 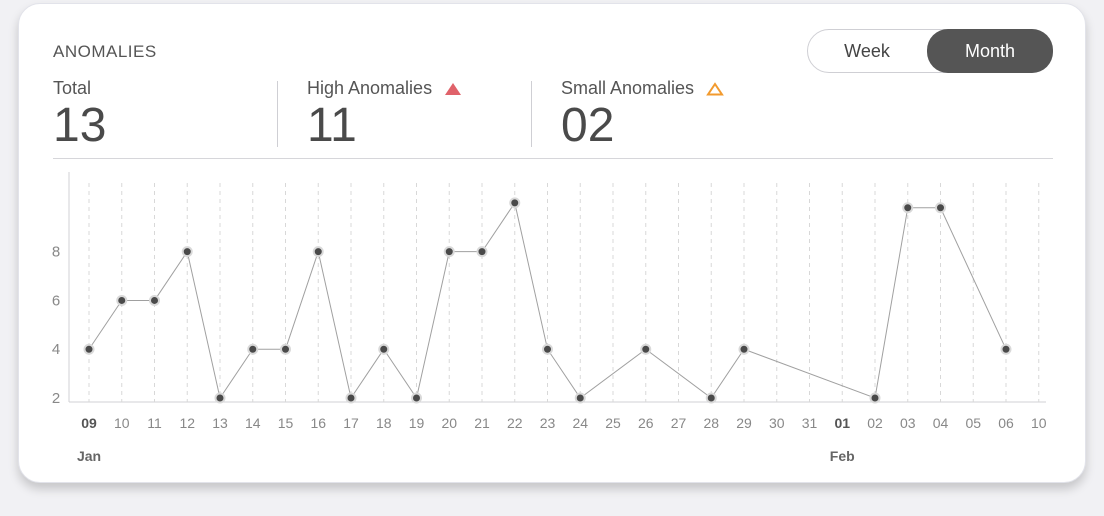 What do you see at coordinates (482, 423) in the screenshot?
I see `x-tick-label: 21` at bounding box center [482, 423].